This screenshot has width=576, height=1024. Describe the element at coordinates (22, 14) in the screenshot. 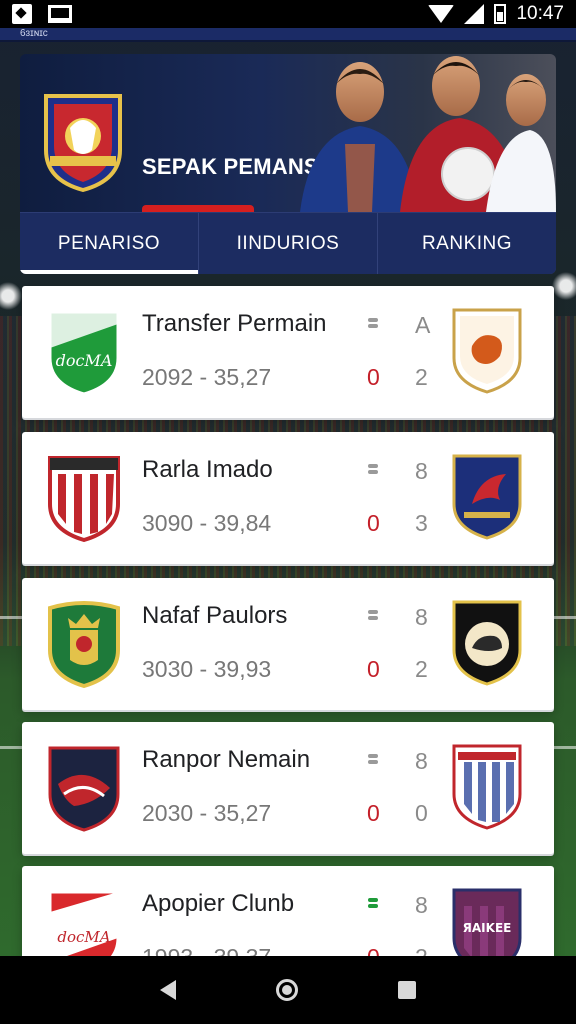

I see `notification-app-icon` at that location.